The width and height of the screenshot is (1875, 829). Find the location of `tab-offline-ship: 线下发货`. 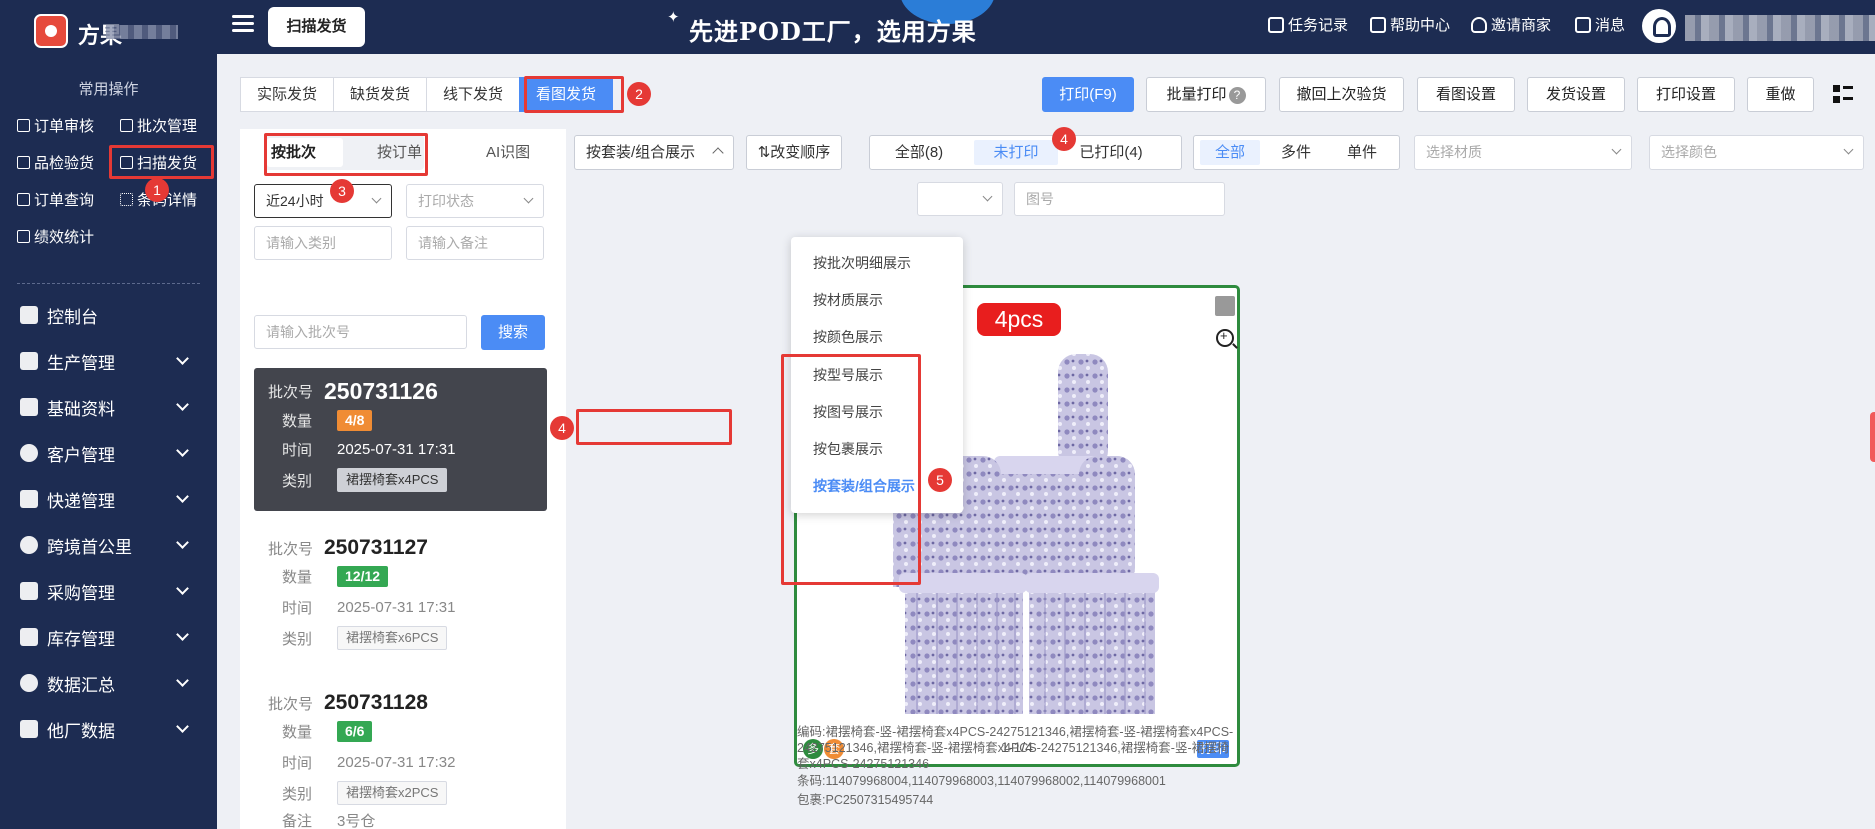

tab-offline-ship: 线下发货 is located at coordinates (473, 94).